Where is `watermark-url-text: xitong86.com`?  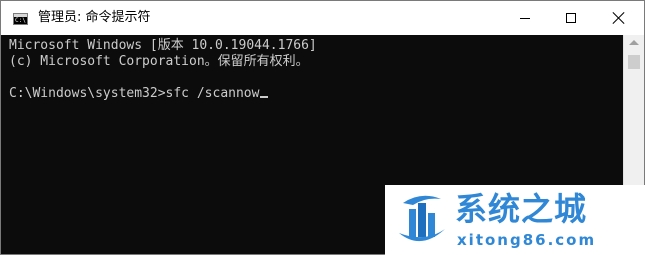
watermark-url-text: xitong86.com is located at coordinates (527, 240).